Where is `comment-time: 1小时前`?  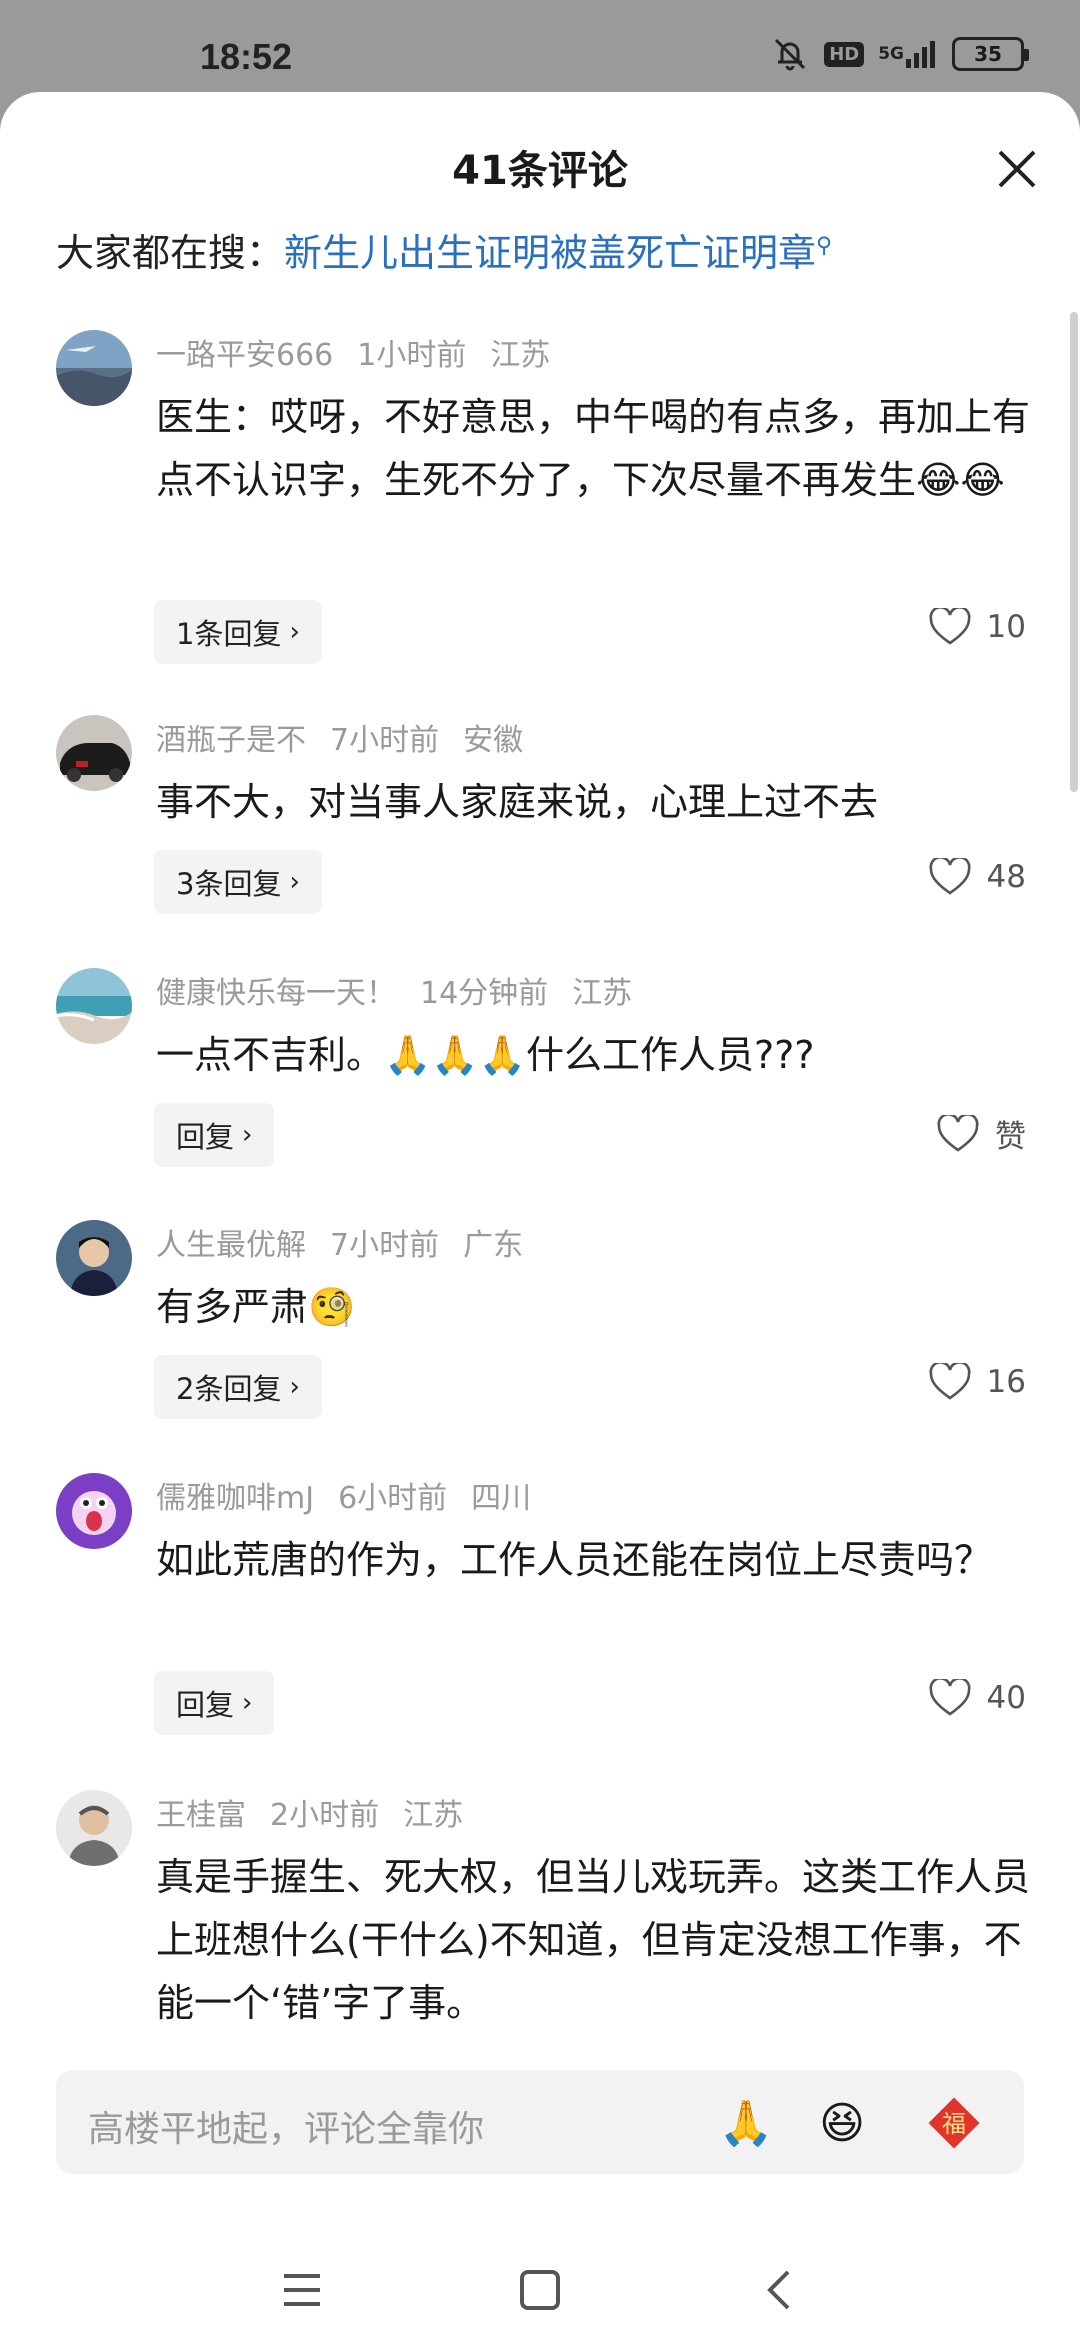
comment-time: 1小时前 is located at coordinates (412, 355).